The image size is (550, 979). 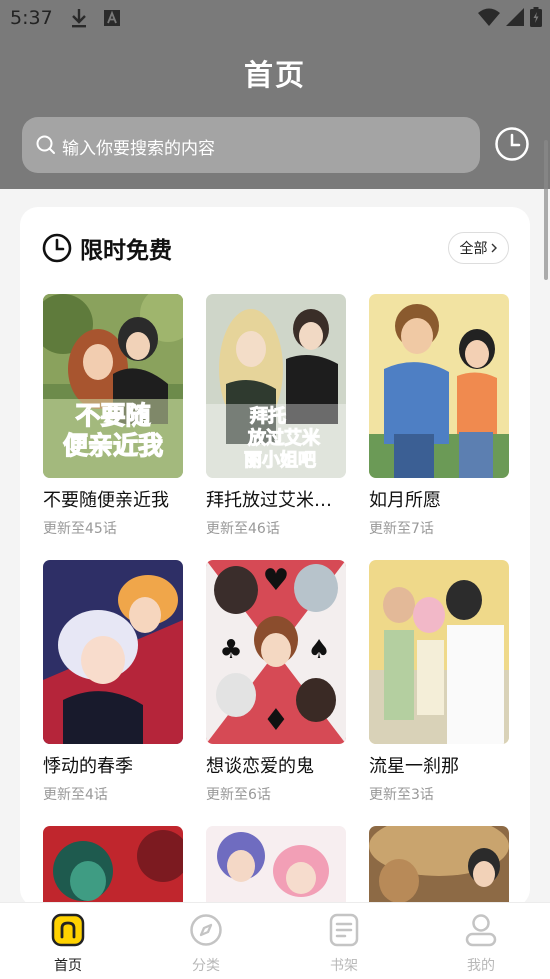 What do you see at coordinates (401, 529) in the screenshot?
I see `comic-chapter-count: 更新至7话` at bounding box center [401, 529].